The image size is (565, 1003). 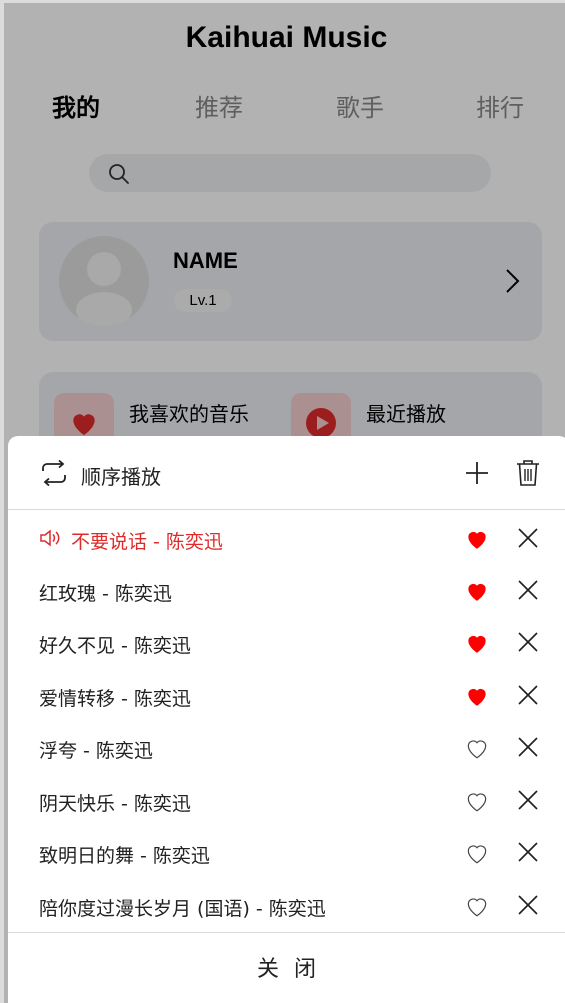 I want to click on song-row: 爱情转移 - 陈奕迅, so click(x=286, y=696).